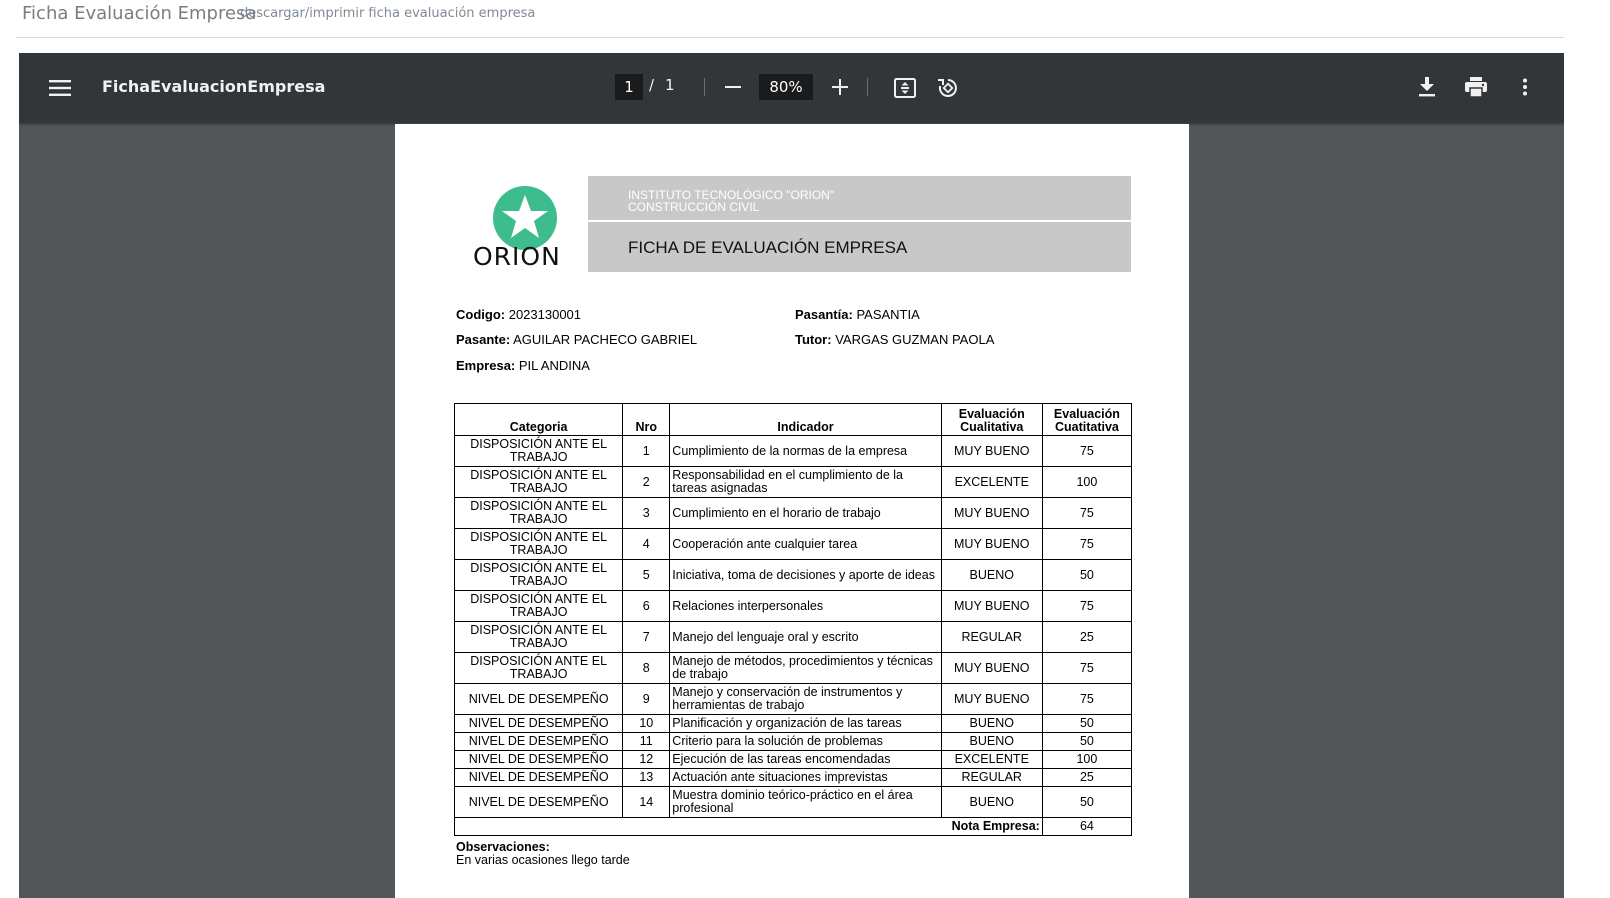  What do you see at coordinates (670, 85) in the screenshot?
I see `total-pages: 1` at bounding box center [670, 85].